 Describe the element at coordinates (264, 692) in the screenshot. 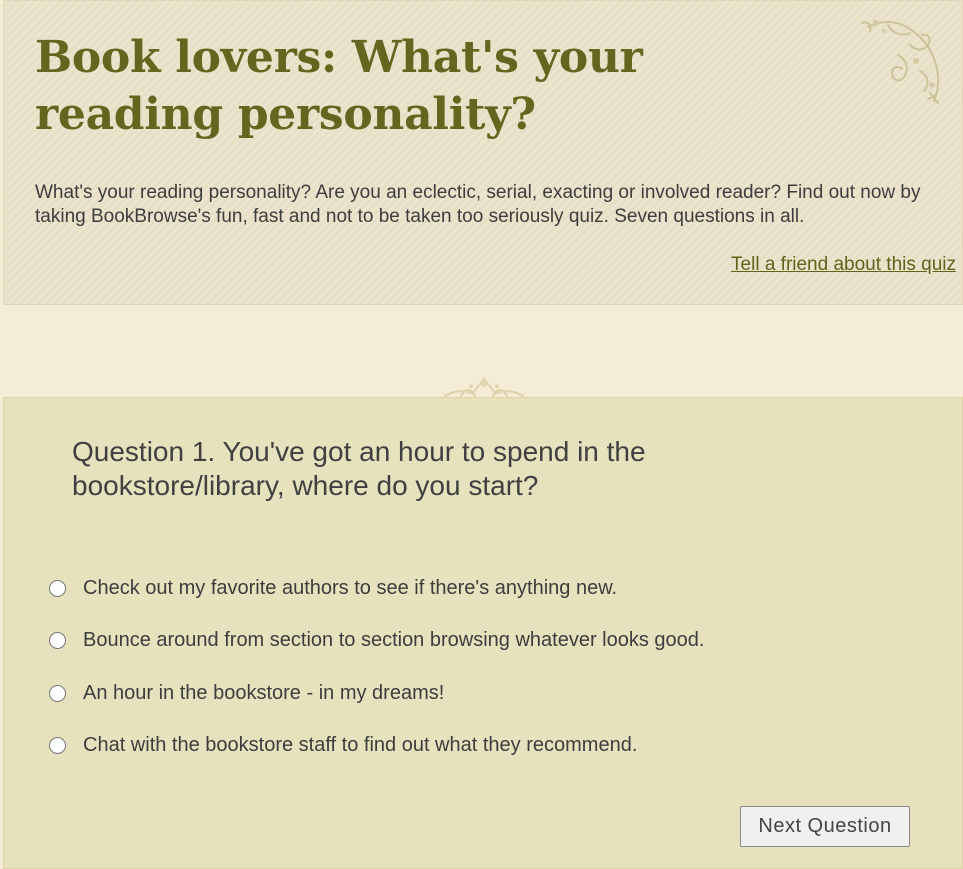

I see `answer-label: An hour in the bookstore - in my dreams!` at that location.